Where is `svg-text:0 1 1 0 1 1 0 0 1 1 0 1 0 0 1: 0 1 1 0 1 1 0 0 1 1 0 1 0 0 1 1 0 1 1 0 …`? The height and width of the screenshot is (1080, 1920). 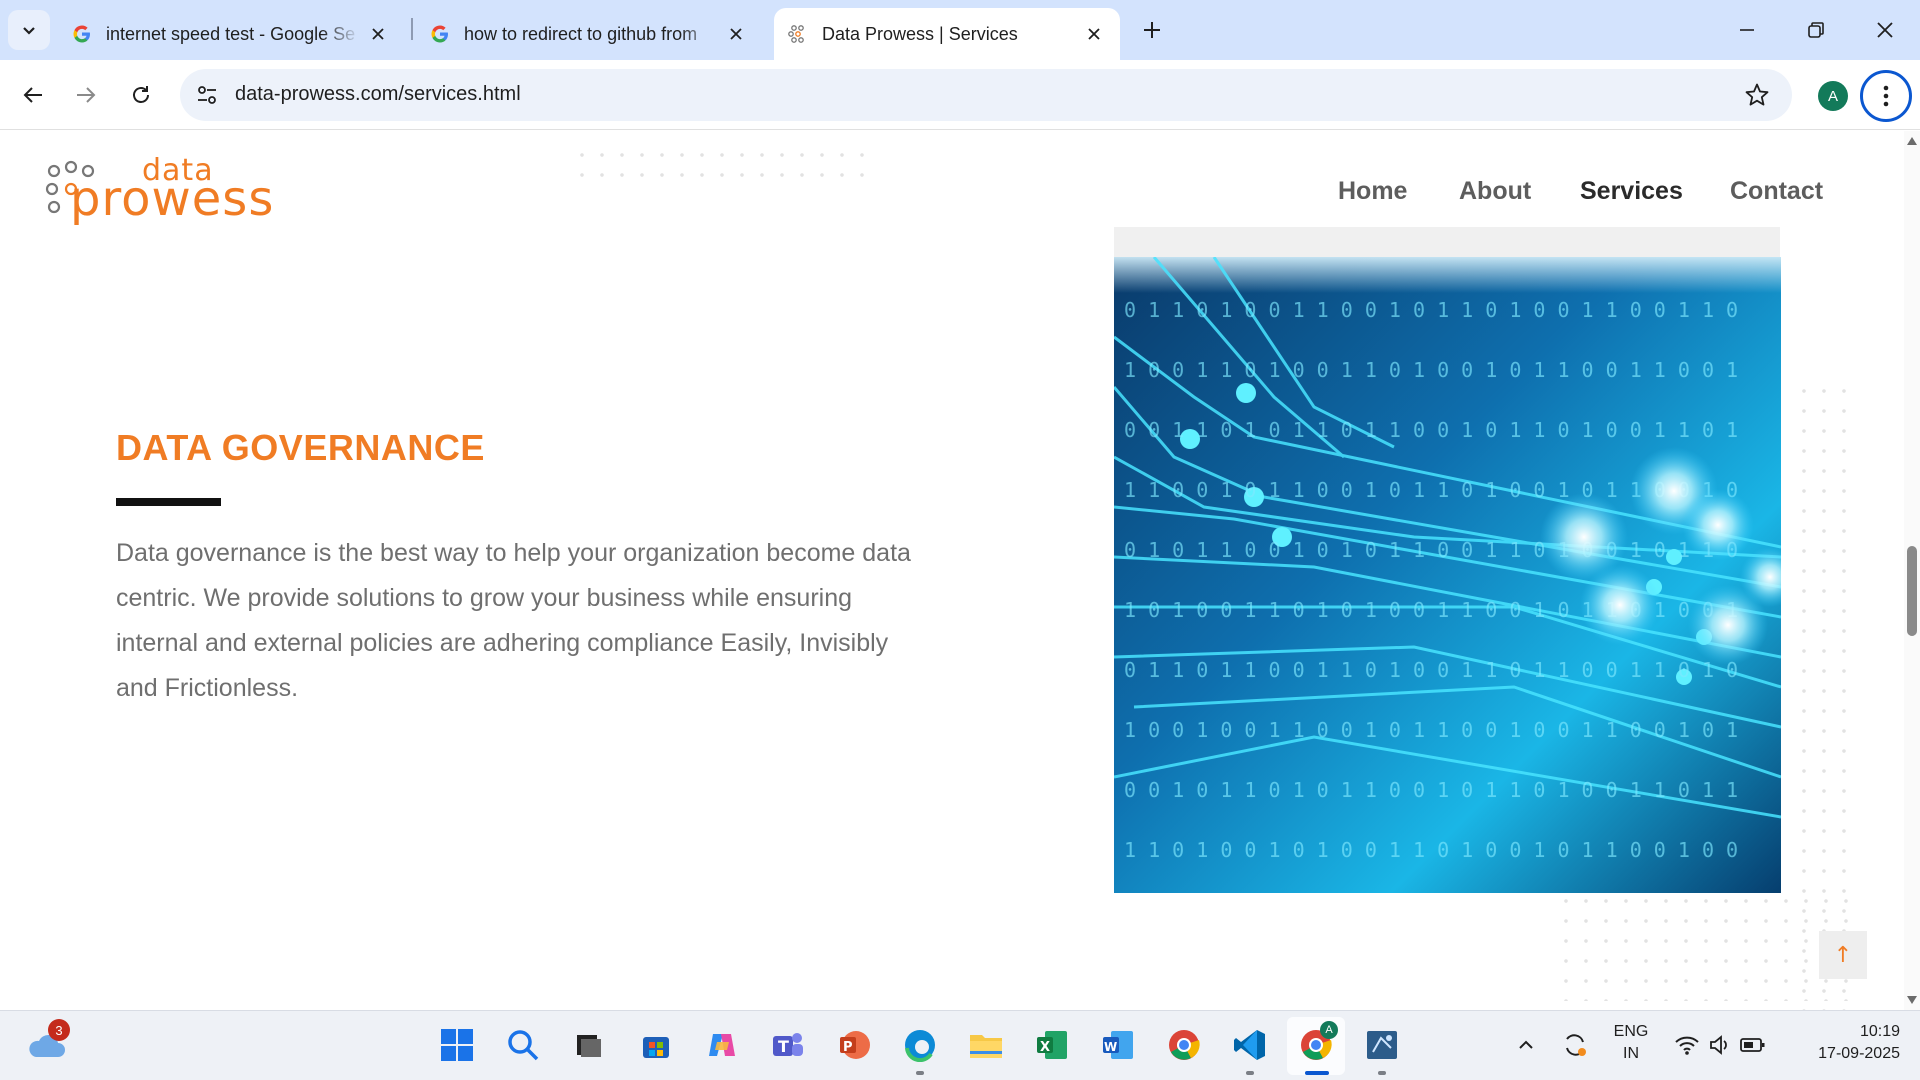
svg-text:0 1 1 0 1 1 0 0 1 1 0 1 0 0 1: 0 1 1 0 1 1 0 0 1 1 0 1 0 0 1 1 0 1 1 0 … is located at coordinates (1431, 670).